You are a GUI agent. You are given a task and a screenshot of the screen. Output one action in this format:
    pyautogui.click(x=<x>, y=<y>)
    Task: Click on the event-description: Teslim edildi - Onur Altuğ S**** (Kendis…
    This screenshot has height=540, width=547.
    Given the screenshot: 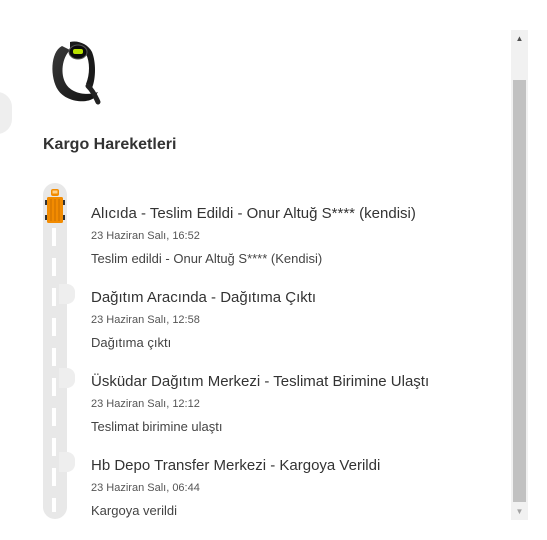 What is the action you would take?
    pyautogui.click(x=207, y=258)
    